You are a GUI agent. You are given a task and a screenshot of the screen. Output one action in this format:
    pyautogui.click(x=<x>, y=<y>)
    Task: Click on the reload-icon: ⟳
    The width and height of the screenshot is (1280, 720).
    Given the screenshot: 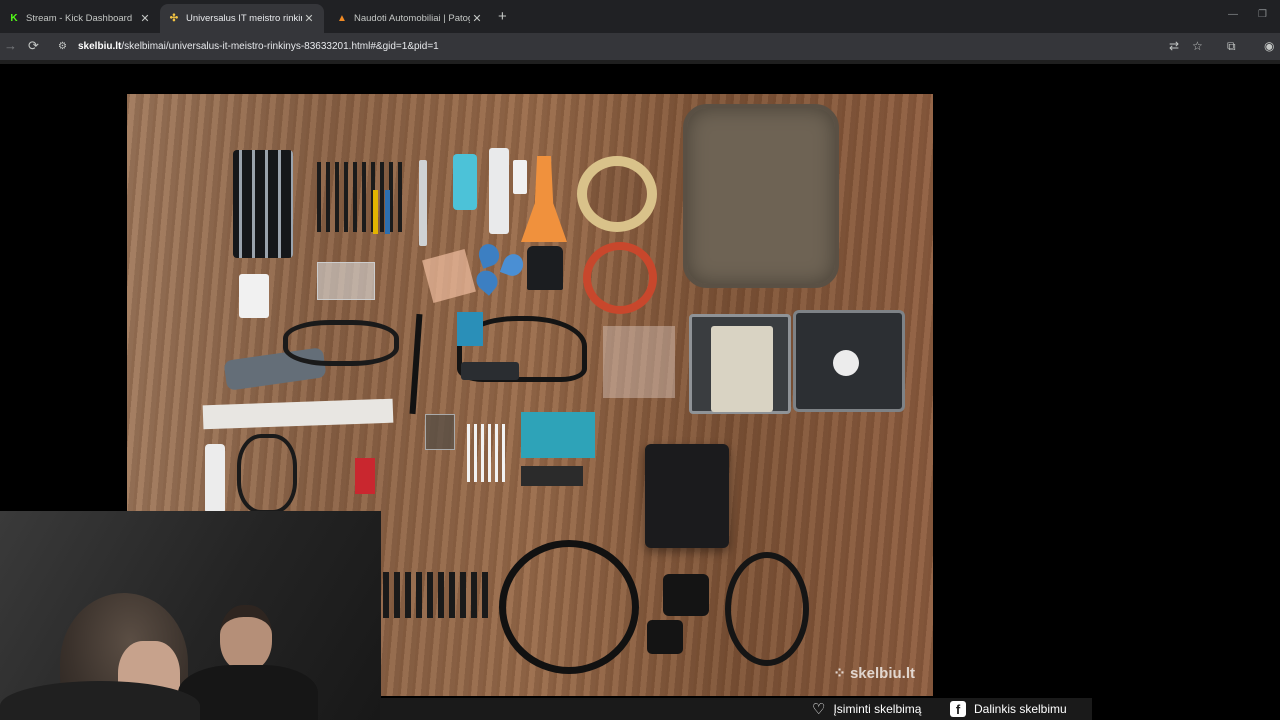 What is the action you would take?
    pyautogui.click(x=33, y=46)
    